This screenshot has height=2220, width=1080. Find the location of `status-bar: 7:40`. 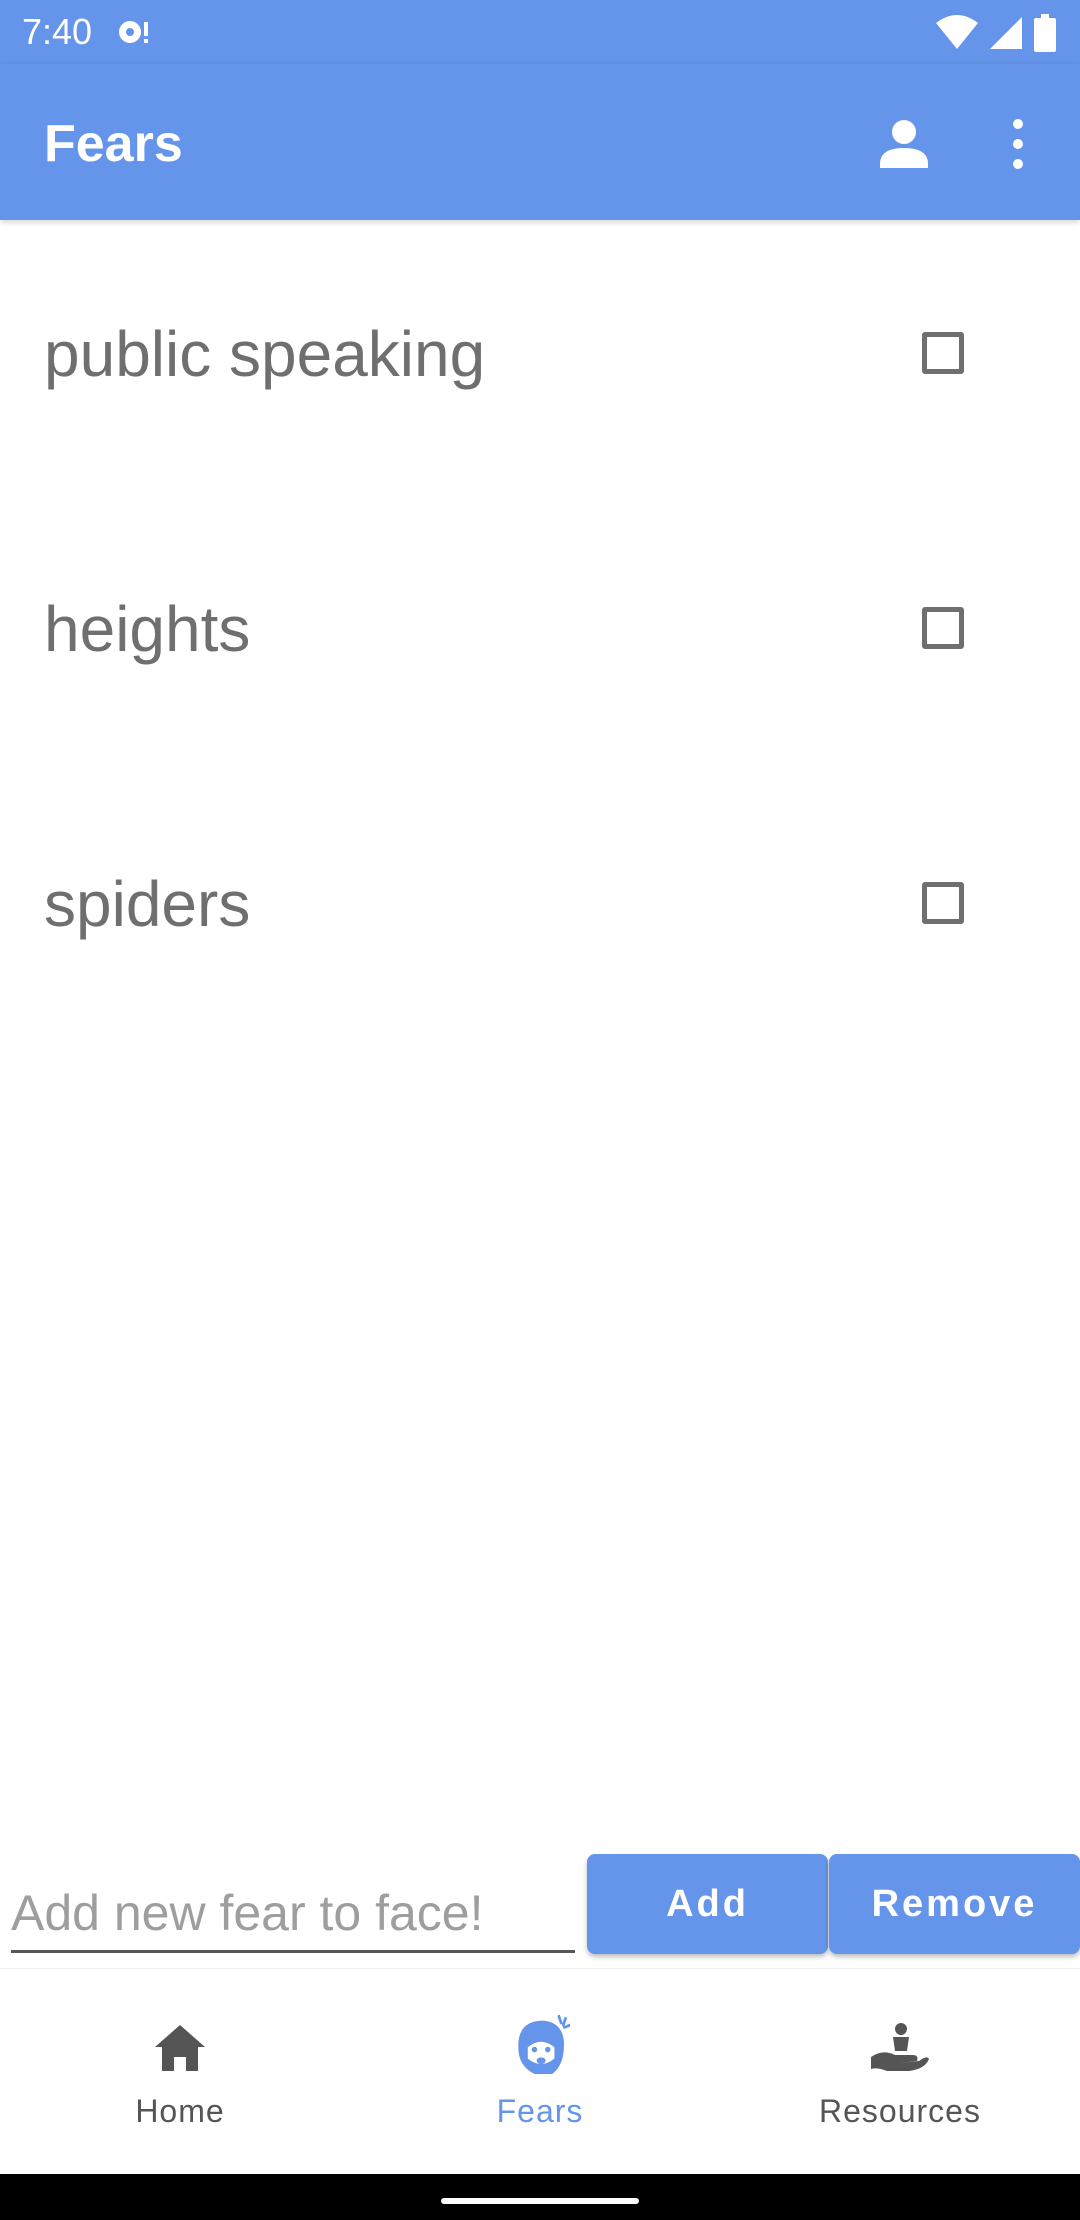

status-bar: 7:40 is located at coordinates (540, 32).